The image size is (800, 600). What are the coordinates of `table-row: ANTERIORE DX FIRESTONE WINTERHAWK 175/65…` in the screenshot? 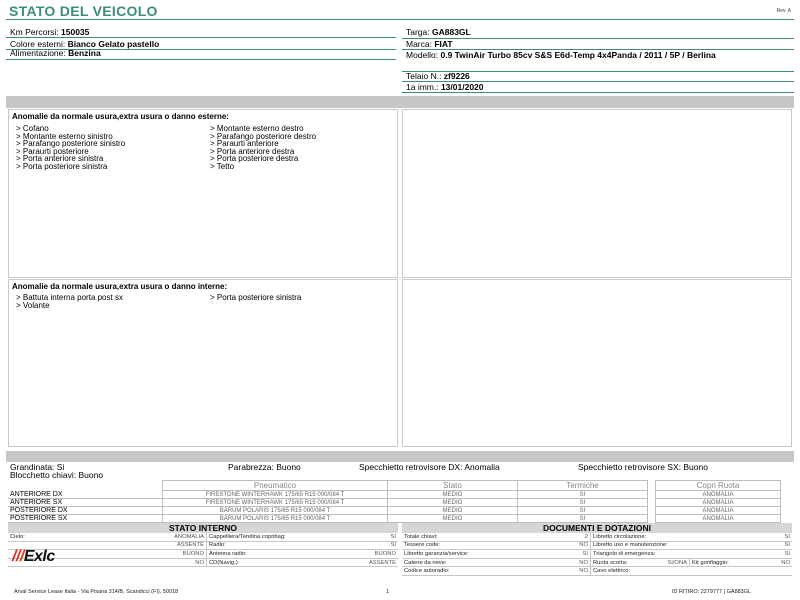 It's located at (394, 494).